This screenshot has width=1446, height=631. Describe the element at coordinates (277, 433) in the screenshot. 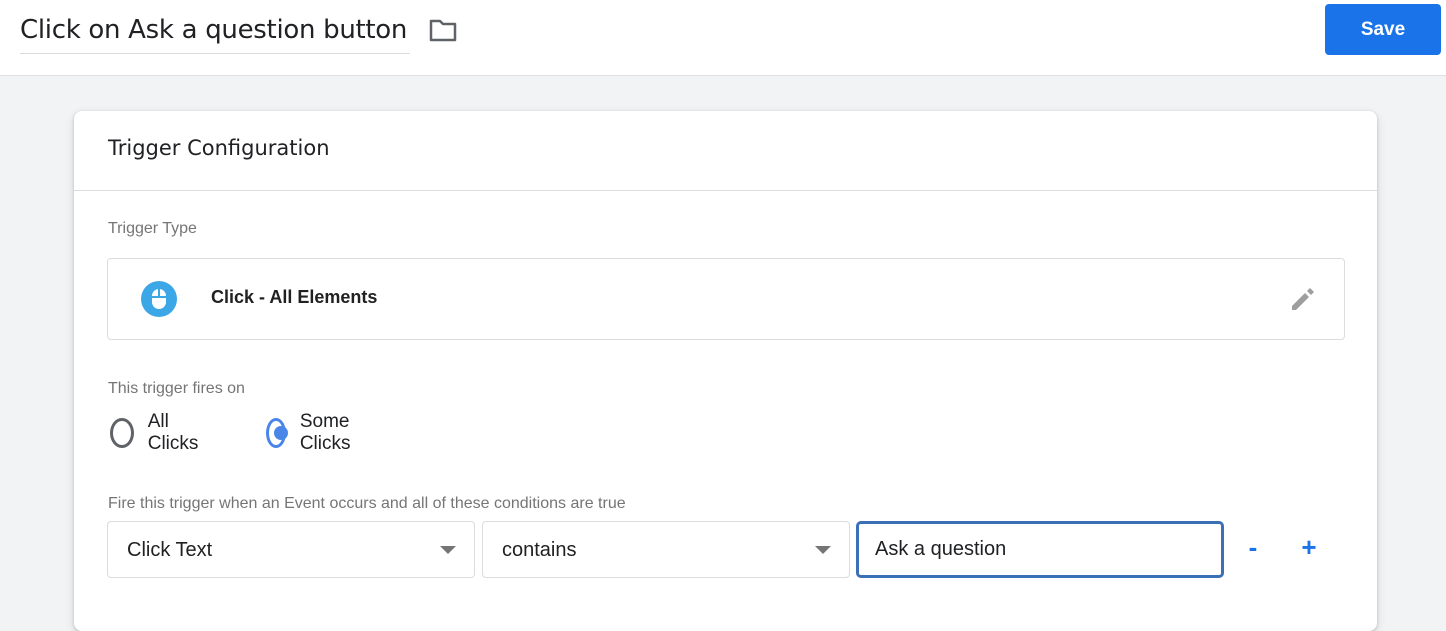

I see `radio-button-checked` at that location.